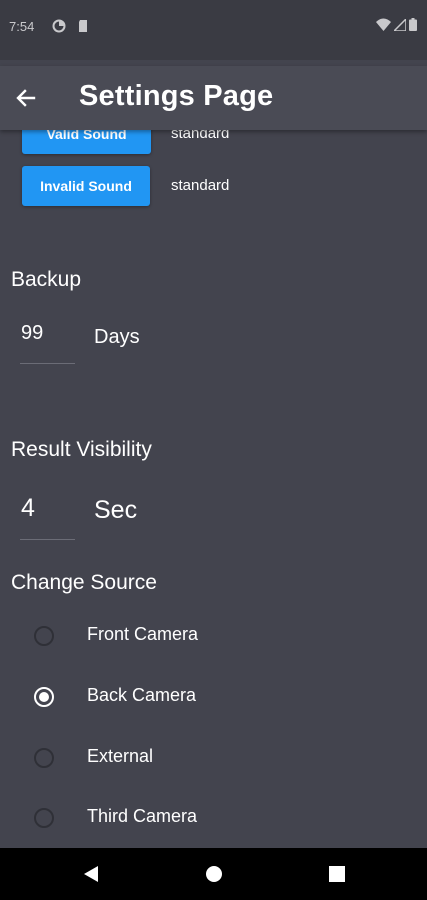 The height and width of the screenshot is (900, 427). I want to click on backup-title: Backup, so click(46, 279).